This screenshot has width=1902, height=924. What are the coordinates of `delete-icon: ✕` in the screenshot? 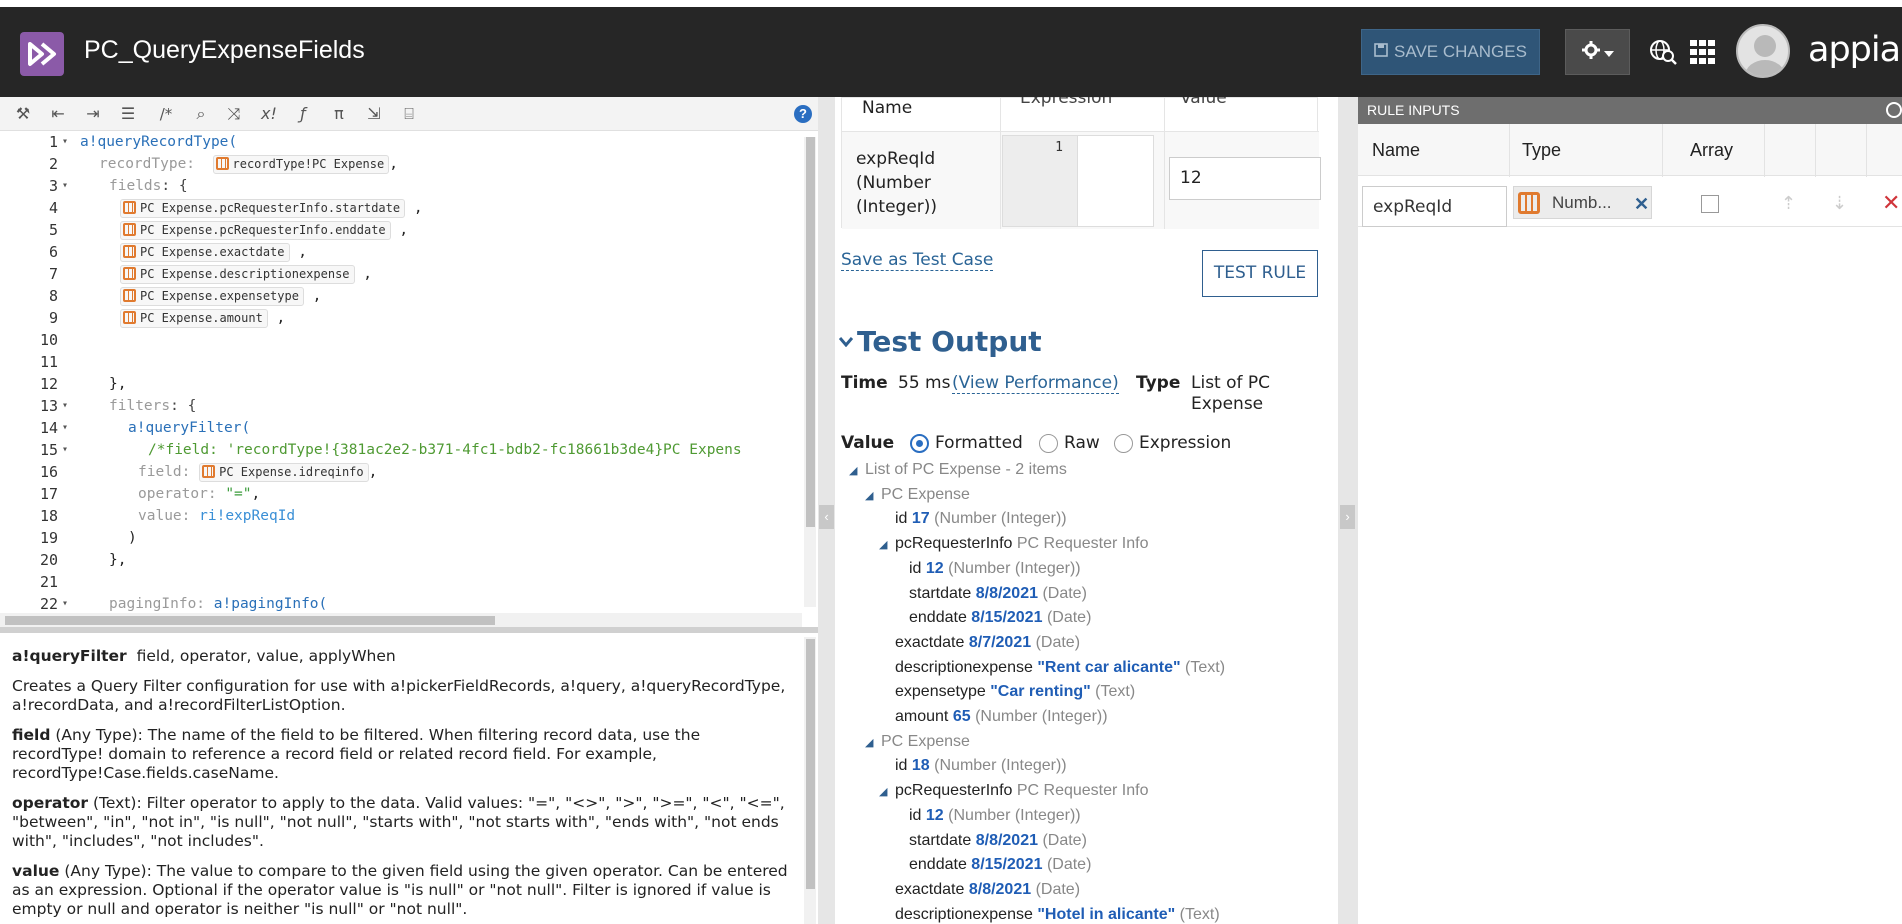 It's located at (1891, 203).